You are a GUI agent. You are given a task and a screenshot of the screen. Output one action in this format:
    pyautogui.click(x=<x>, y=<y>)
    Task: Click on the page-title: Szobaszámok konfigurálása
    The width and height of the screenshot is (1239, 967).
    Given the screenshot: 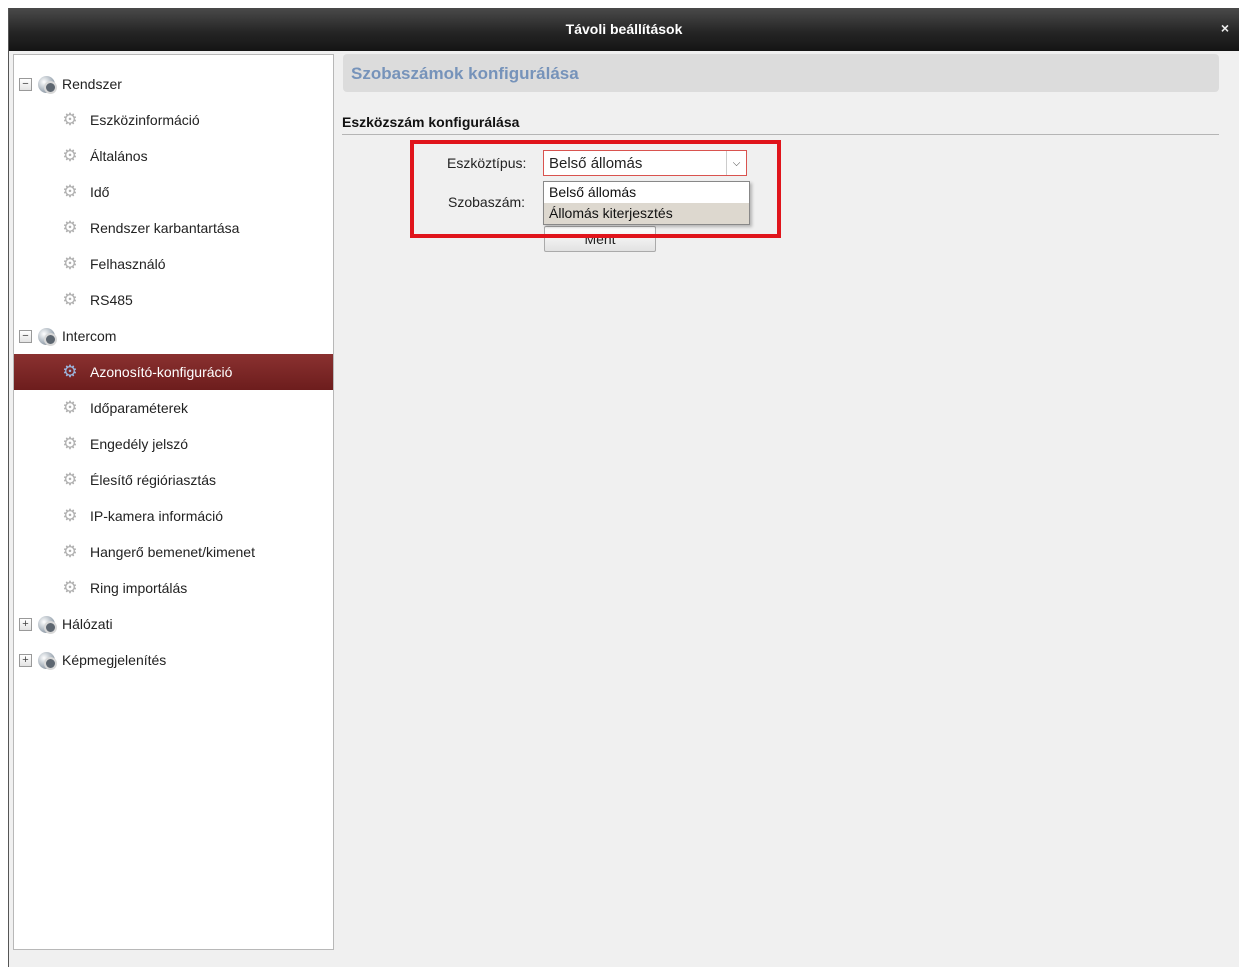 What is the action you would take?
    pyautogui.click(x=465, y=73)
    